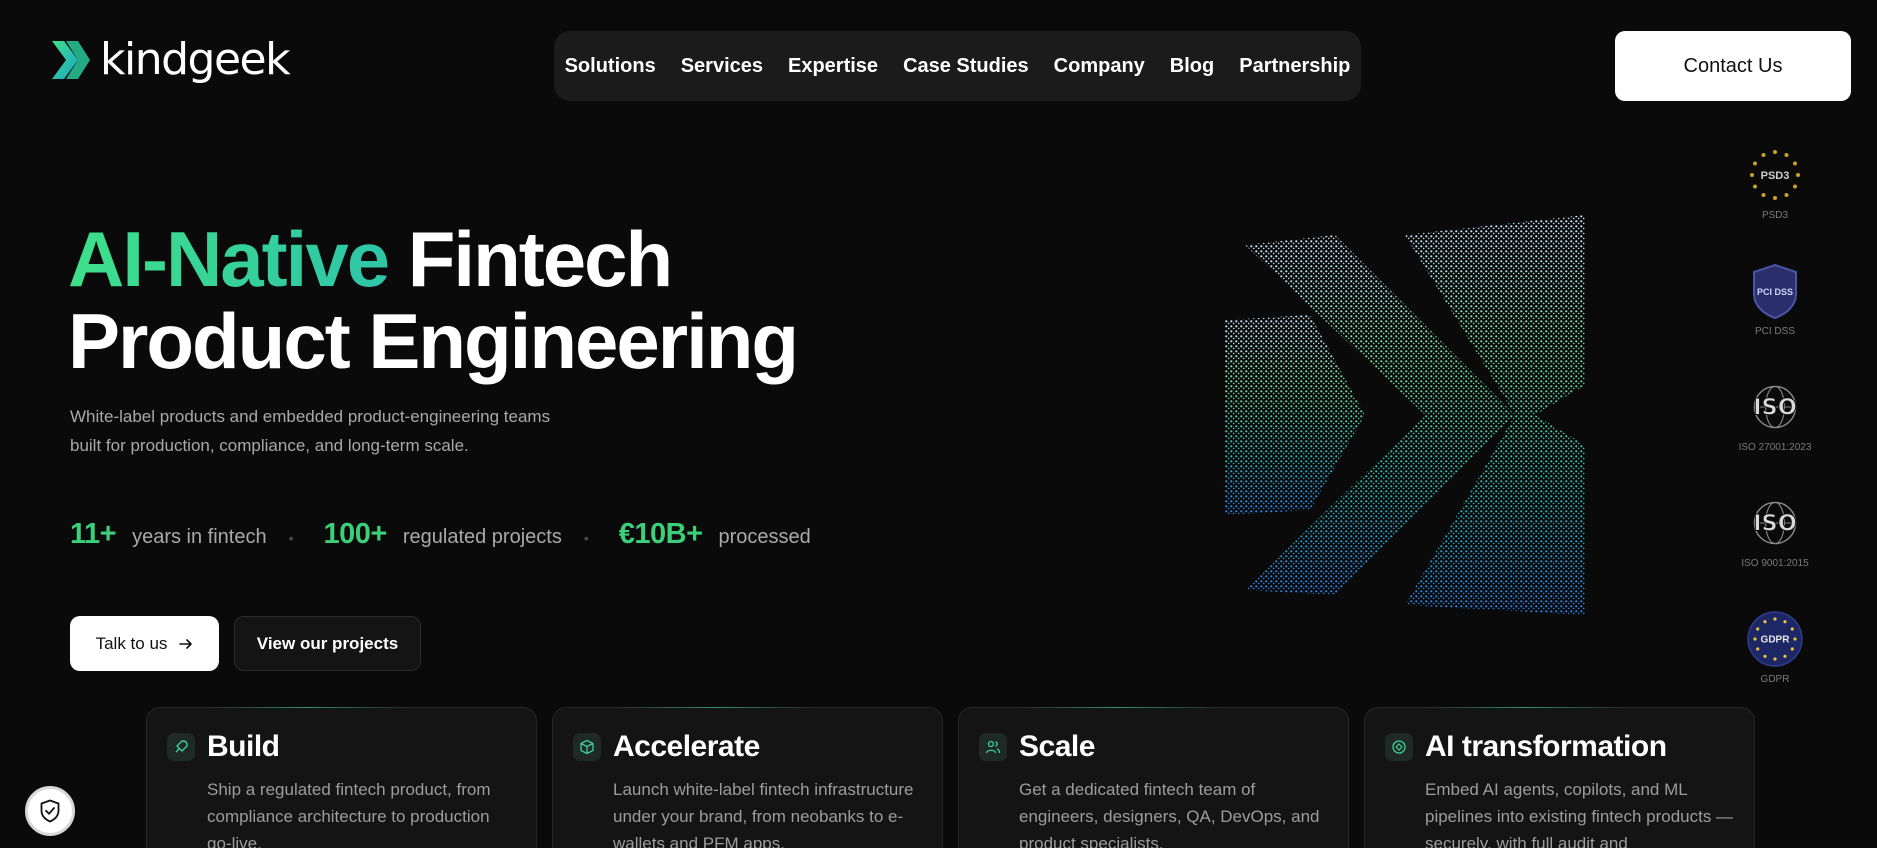  Describe the element at coordinates (1775, 447) in the screenshot. I see `badge-label: ISO 27001:2023` at that location.